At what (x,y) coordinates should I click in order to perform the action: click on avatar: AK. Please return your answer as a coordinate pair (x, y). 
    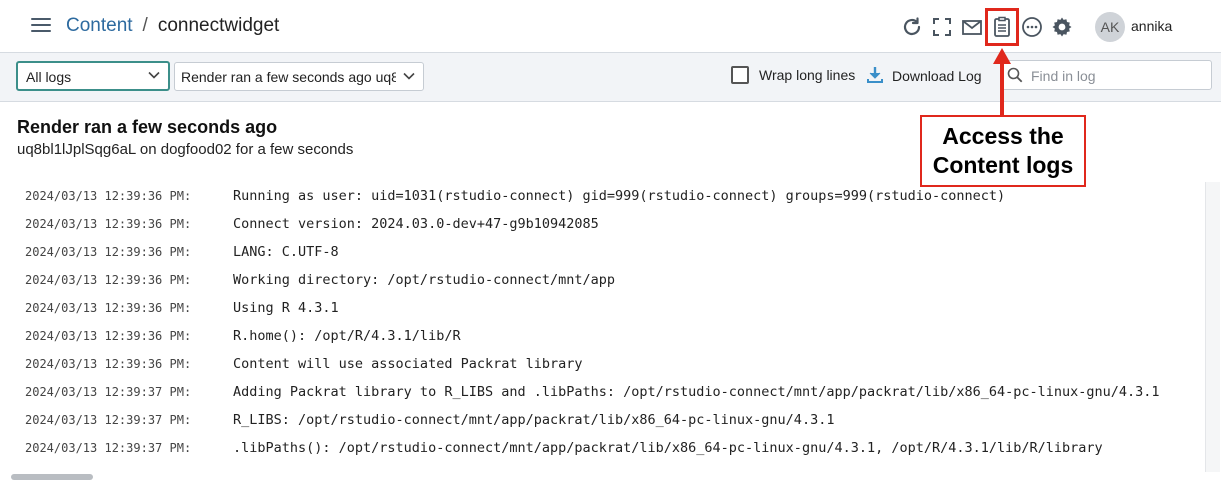
    Looking at the image, I should click on (1110, 27).